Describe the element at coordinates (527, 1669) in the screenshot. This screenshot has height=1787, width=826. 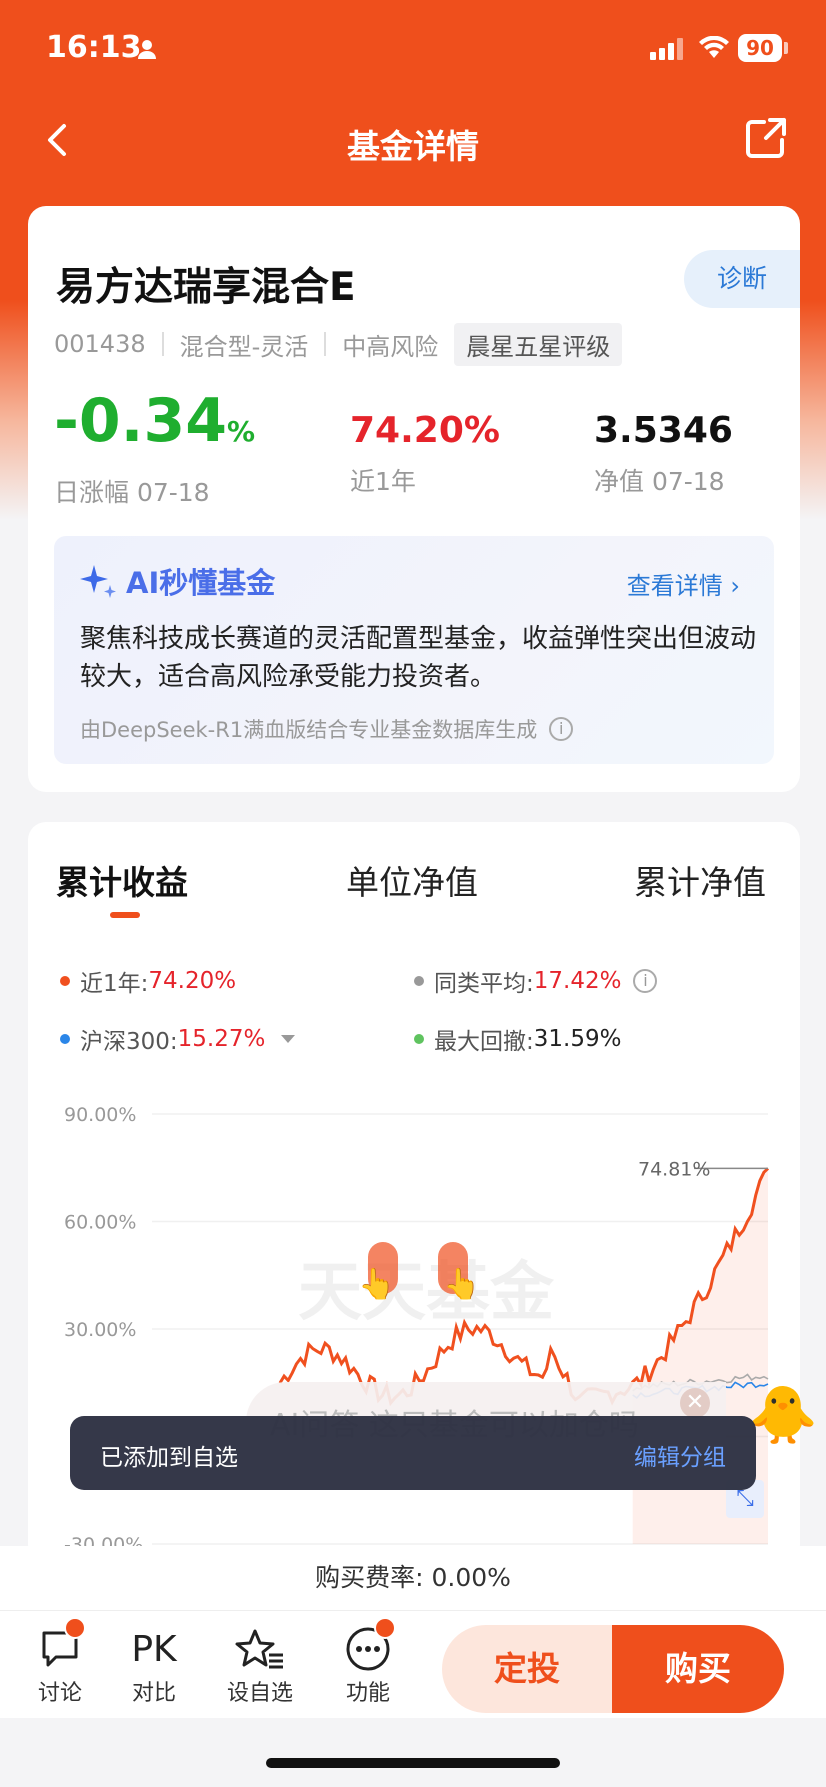
I see `sip-button: 定投` at that location.